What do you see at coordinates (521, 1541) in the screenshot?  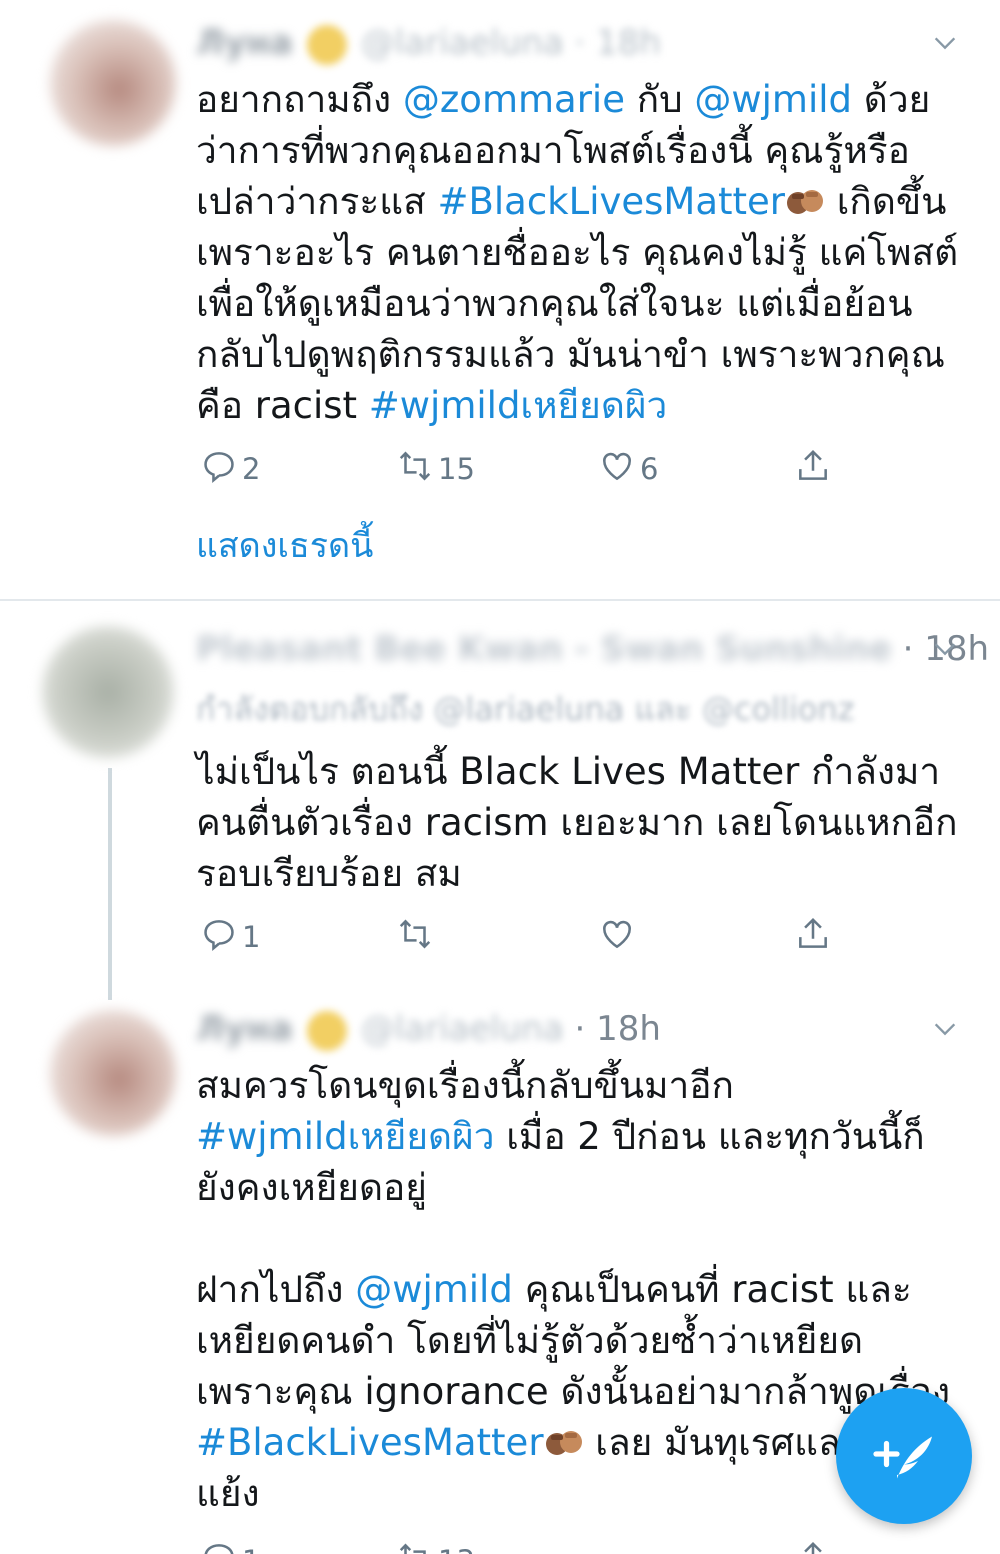 I see `tweet-actions: 1 13` at bounding box center [521, 1541].